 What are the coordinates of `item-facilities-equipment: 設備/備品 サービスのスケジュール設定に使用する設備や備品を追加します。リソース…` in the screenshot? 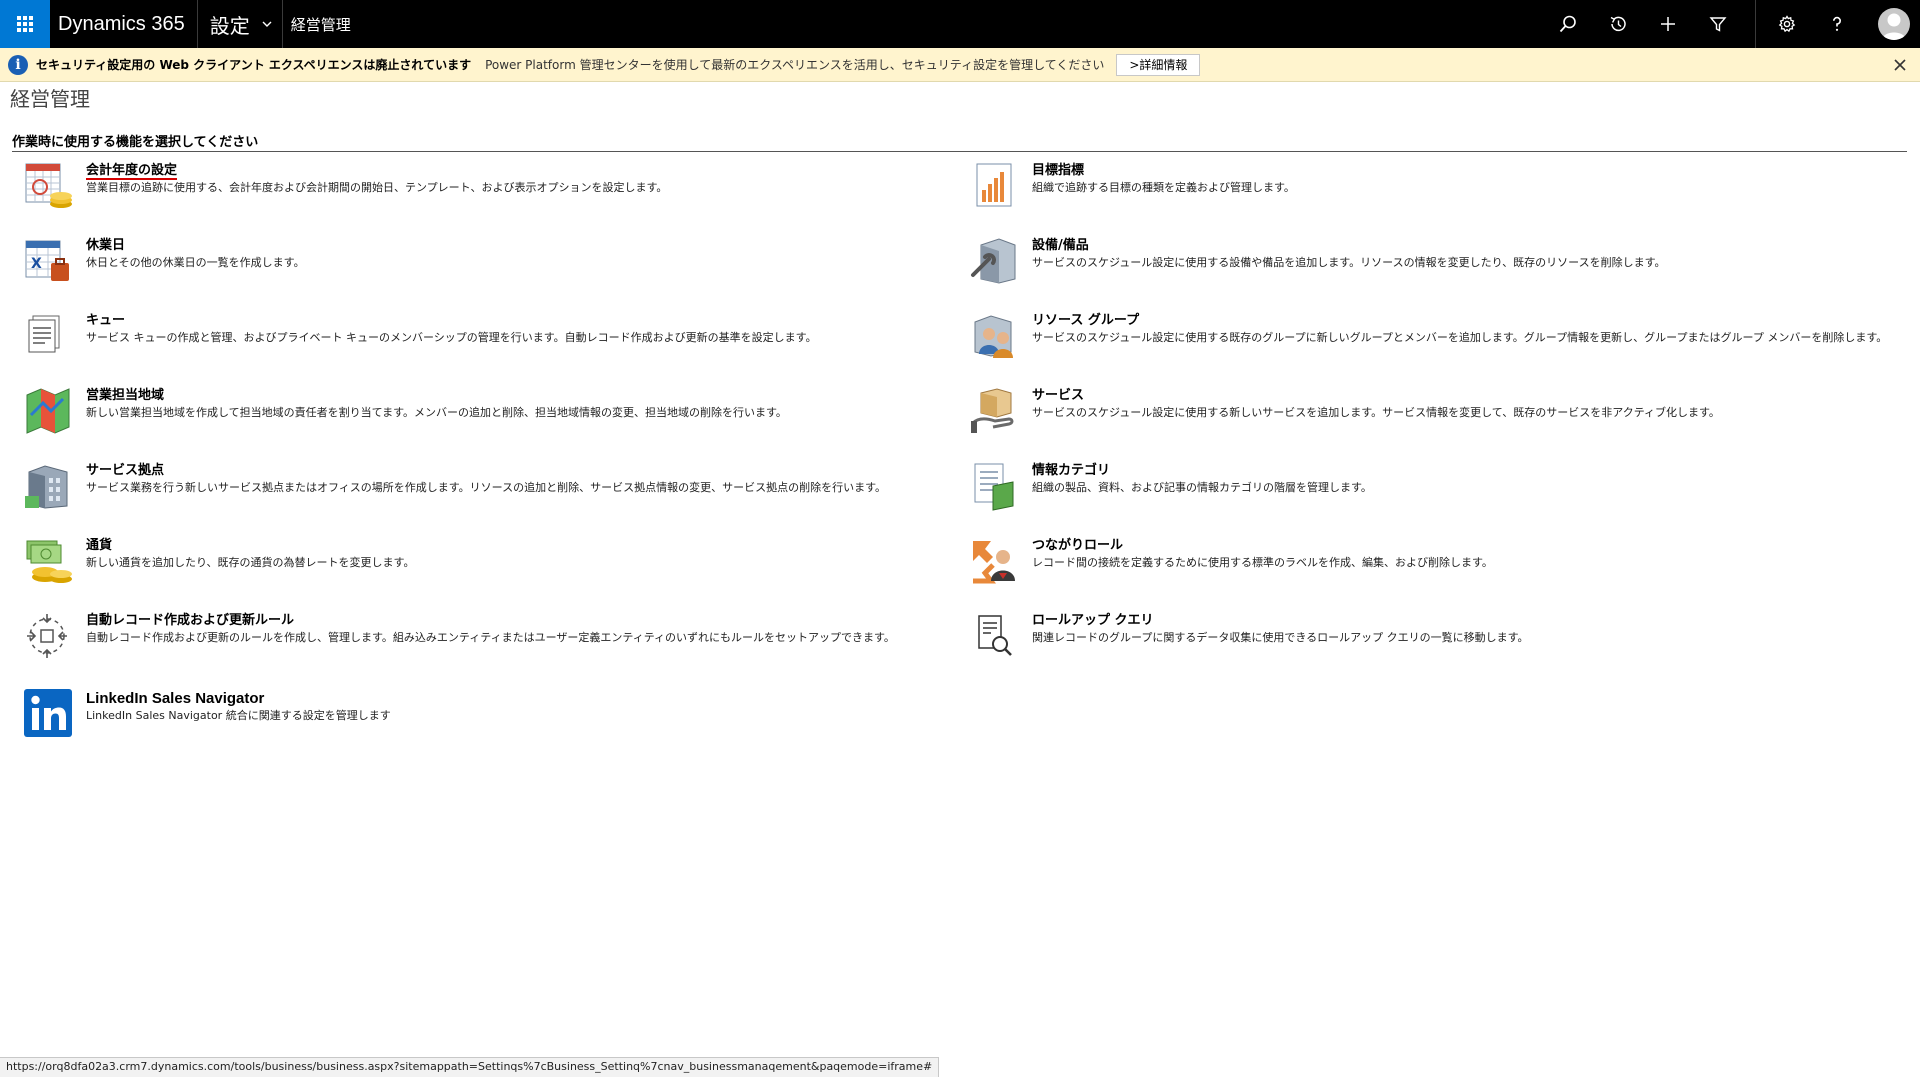 It's located at (1419, 261).